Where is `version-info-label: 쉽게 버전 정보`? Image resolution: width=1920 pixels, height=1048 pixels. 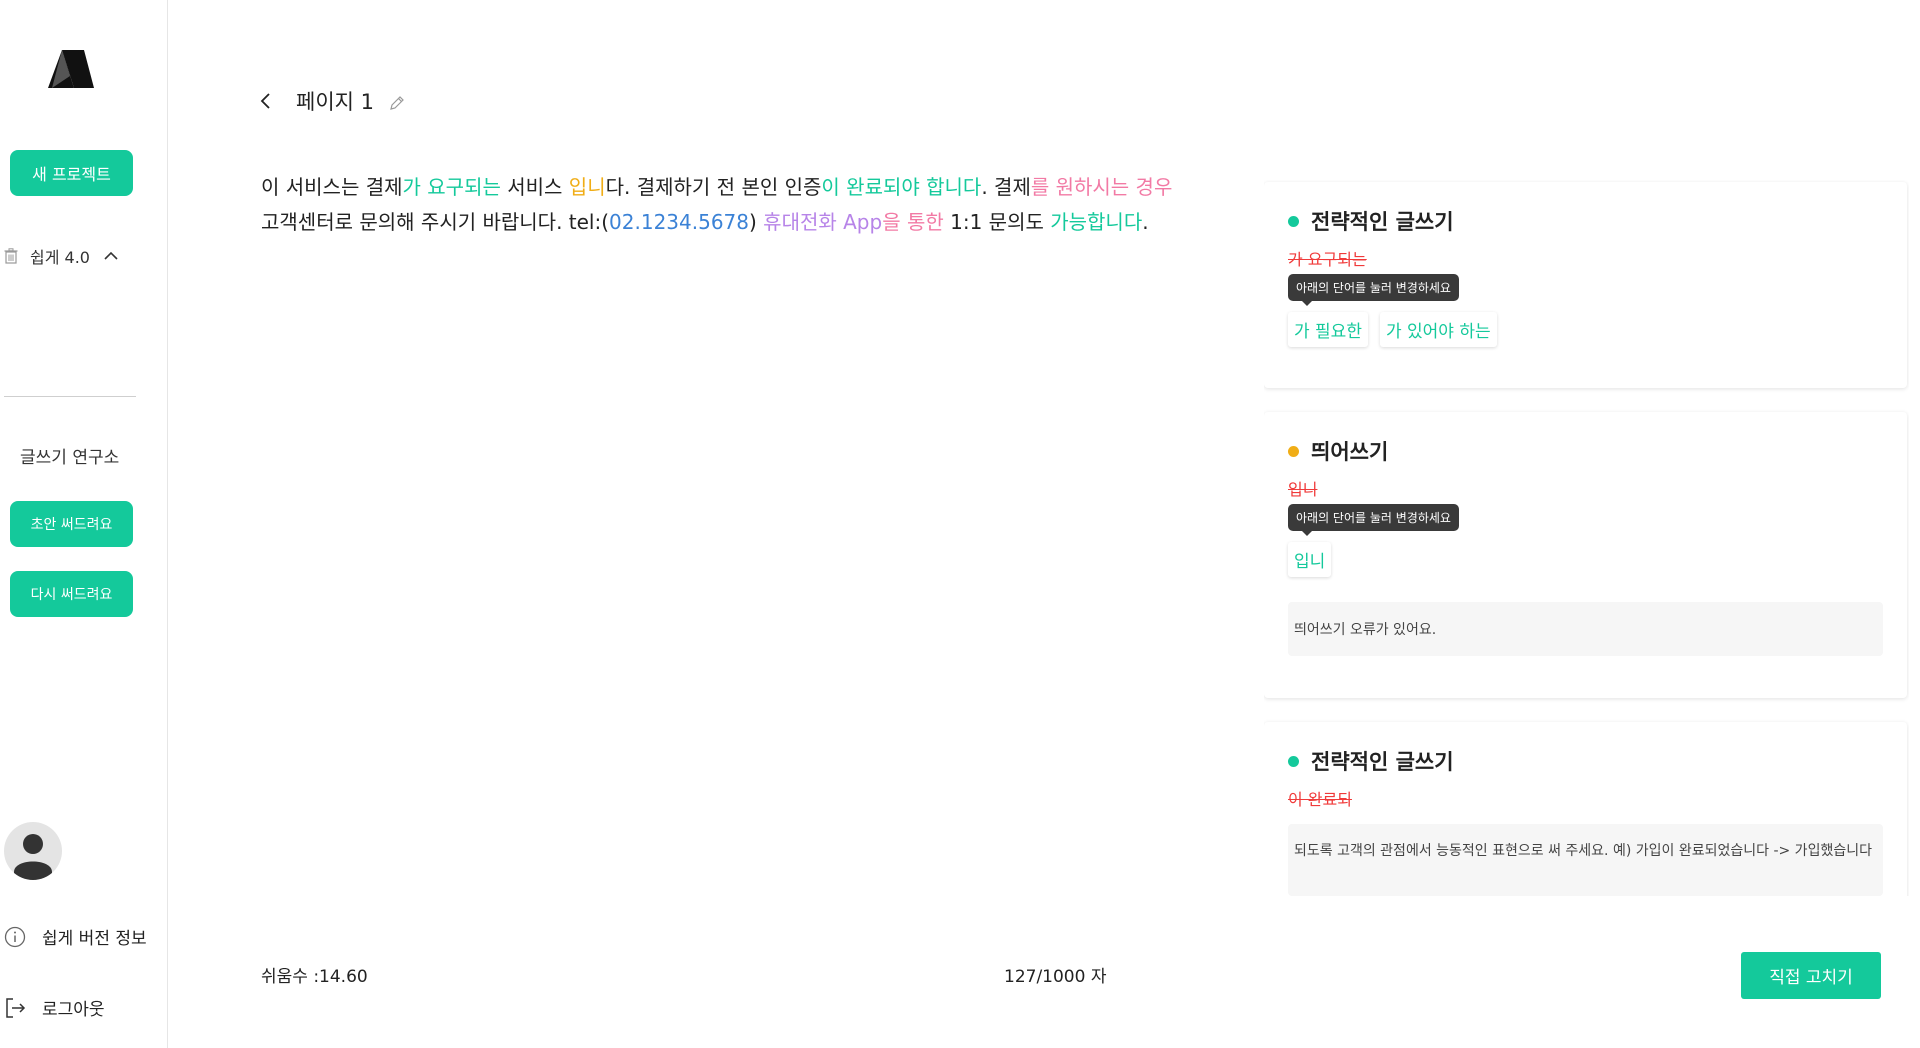
version-info-label: 쉽게 버전 정보 is located at coordinates (94, 939).